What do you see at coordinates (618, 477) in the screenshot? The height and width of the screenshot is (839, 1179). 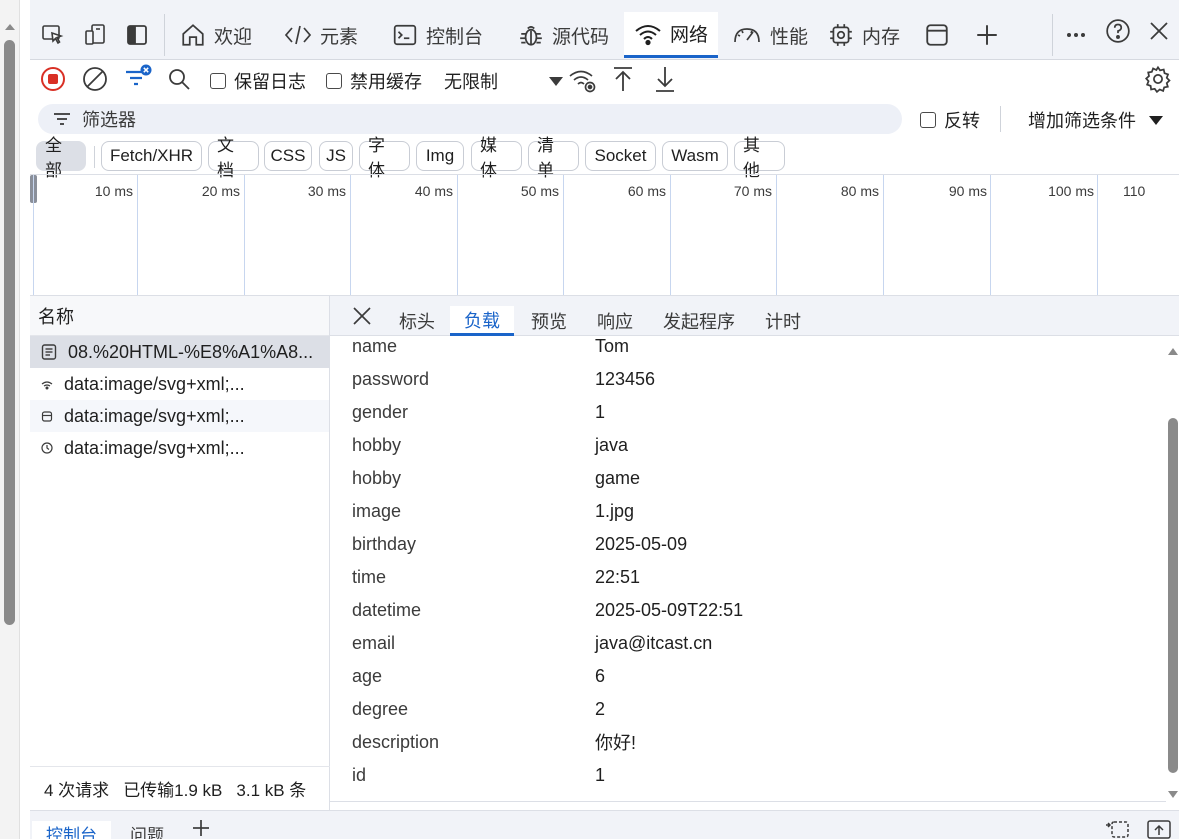 I see `payload-value: game` at bounding box center [618, 477].